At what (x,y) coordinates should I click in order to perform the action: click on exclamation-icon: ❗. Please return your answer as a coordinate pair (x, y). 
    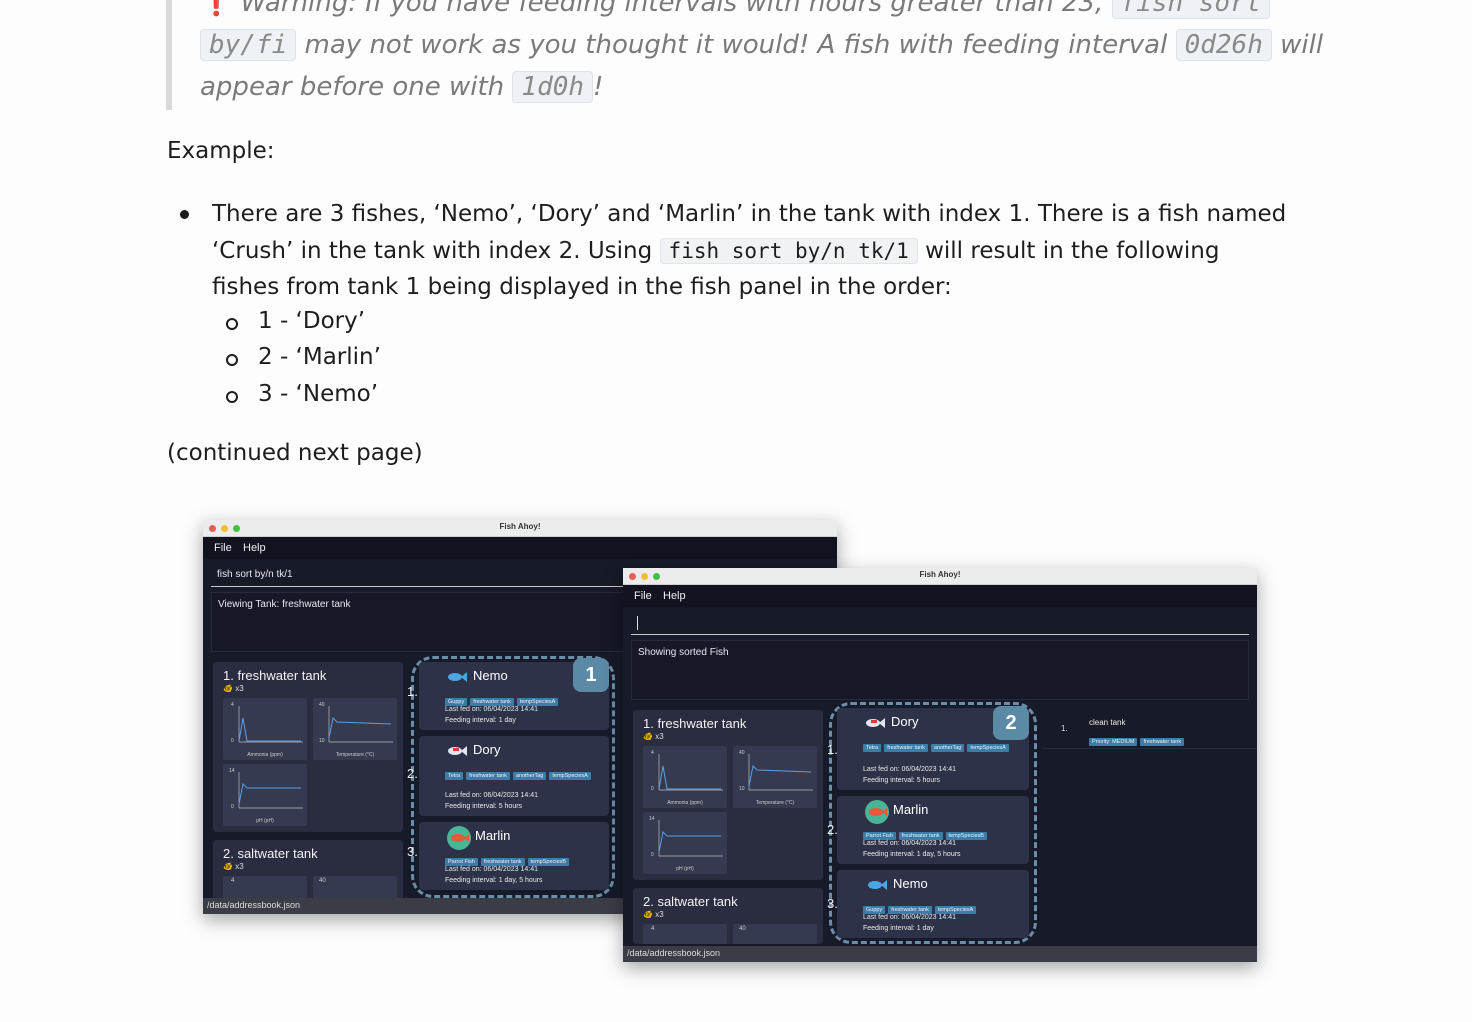
    Looking at the image, I should click on (216, 9).